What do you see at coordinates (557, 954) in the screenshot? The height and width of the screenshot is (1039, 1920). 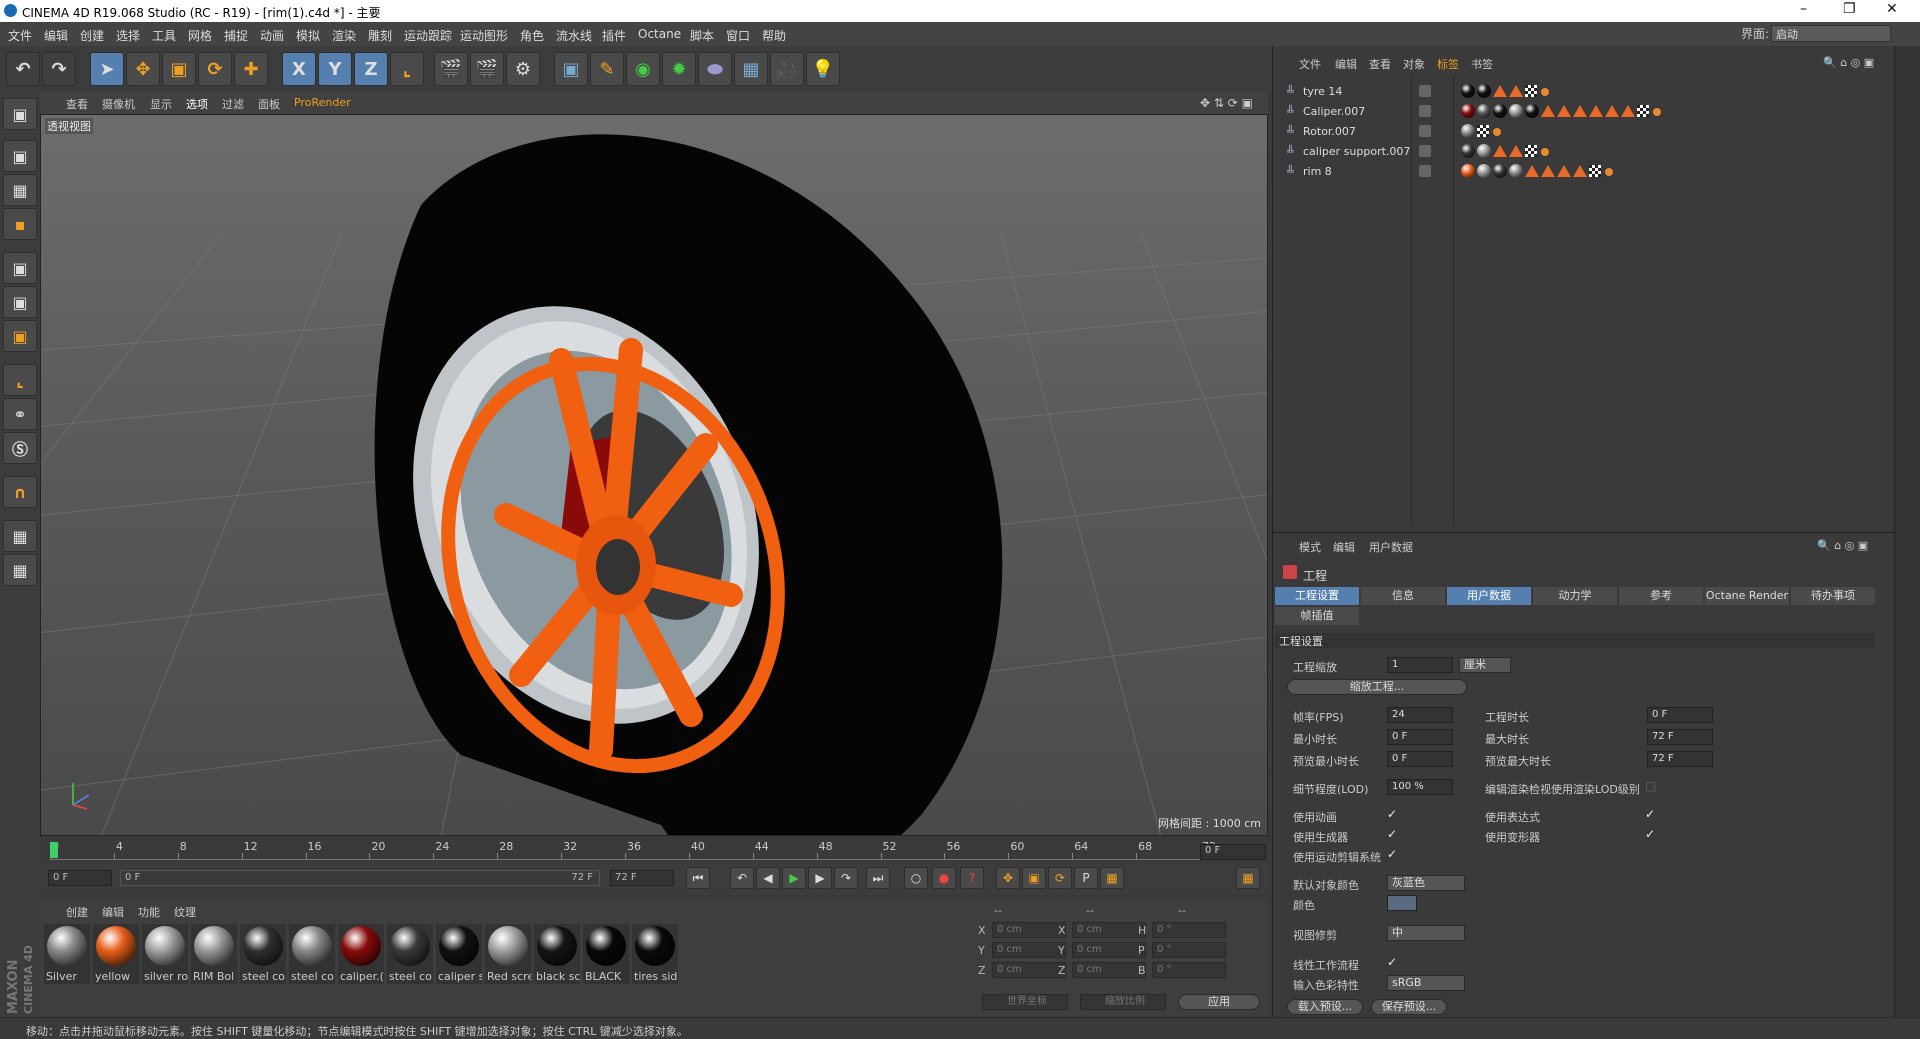 I see `material-swatch: black sc` at bounding box center [557, 954].